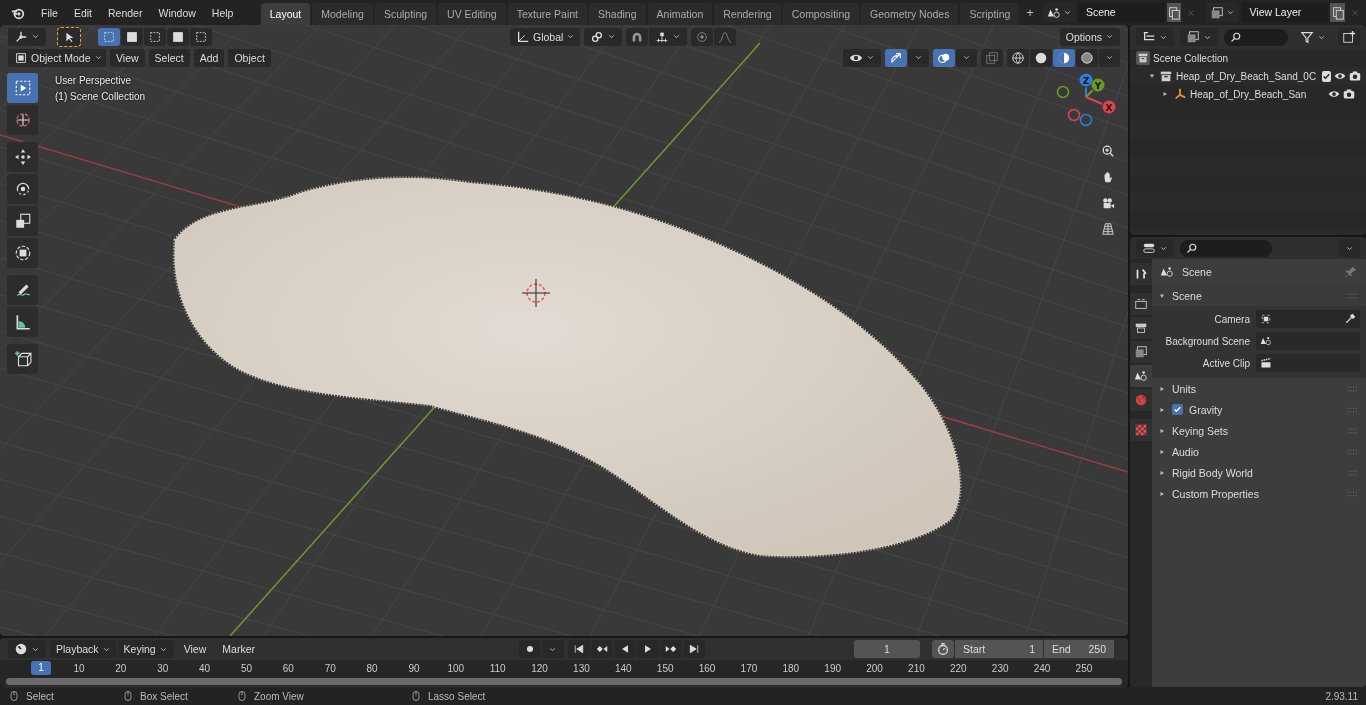 Image resolution: width=1366 pixels, height=705 pixels. Describe the element at coordinates (1259, 472) in the screenshot. I see `panel-header: Rigid Body World` at that location.